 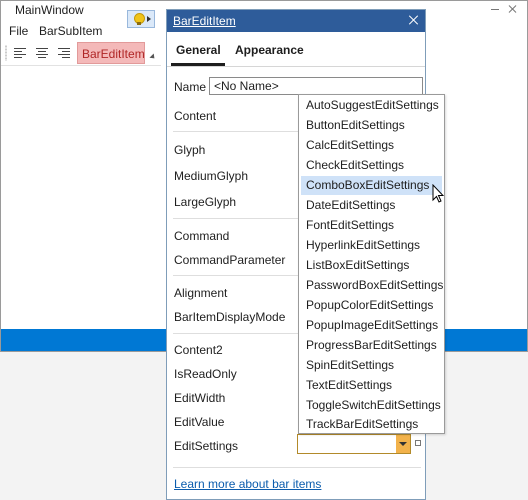 What do you see at coordinates (371, 205) in the screenshot?
I see `list-item: DateEditSettings` at bounding box center [371, 205].